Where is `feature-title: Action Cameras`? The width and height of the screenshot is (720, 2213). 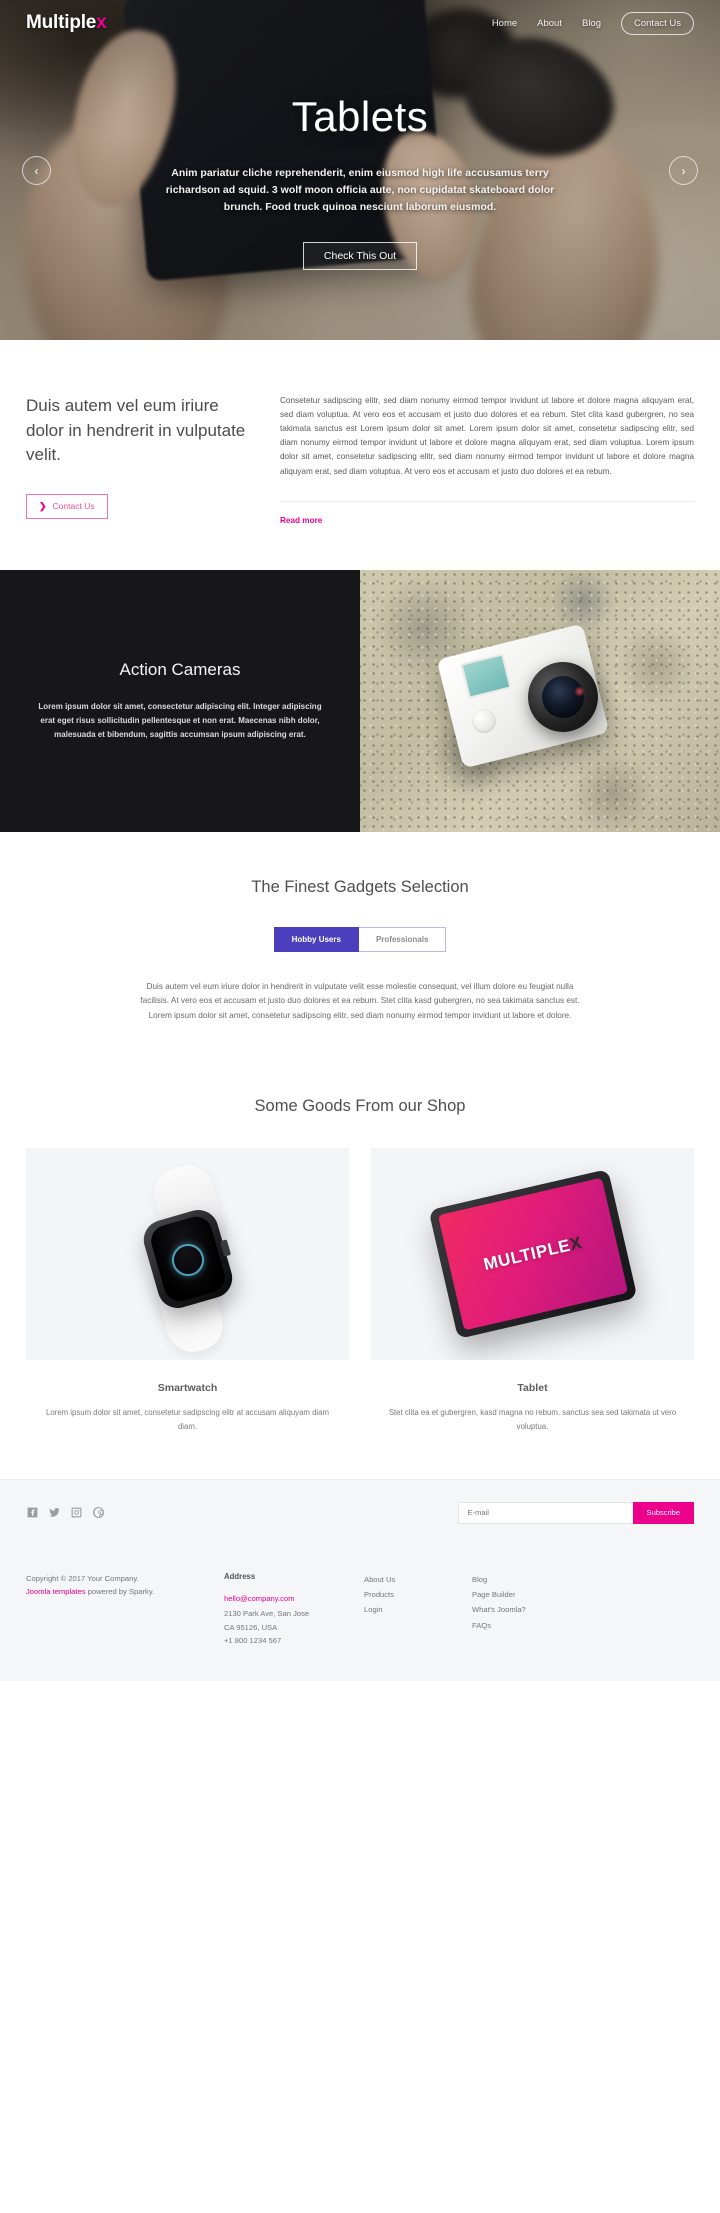 feature-title: Action Cameras is located at coordinates (180, 670).